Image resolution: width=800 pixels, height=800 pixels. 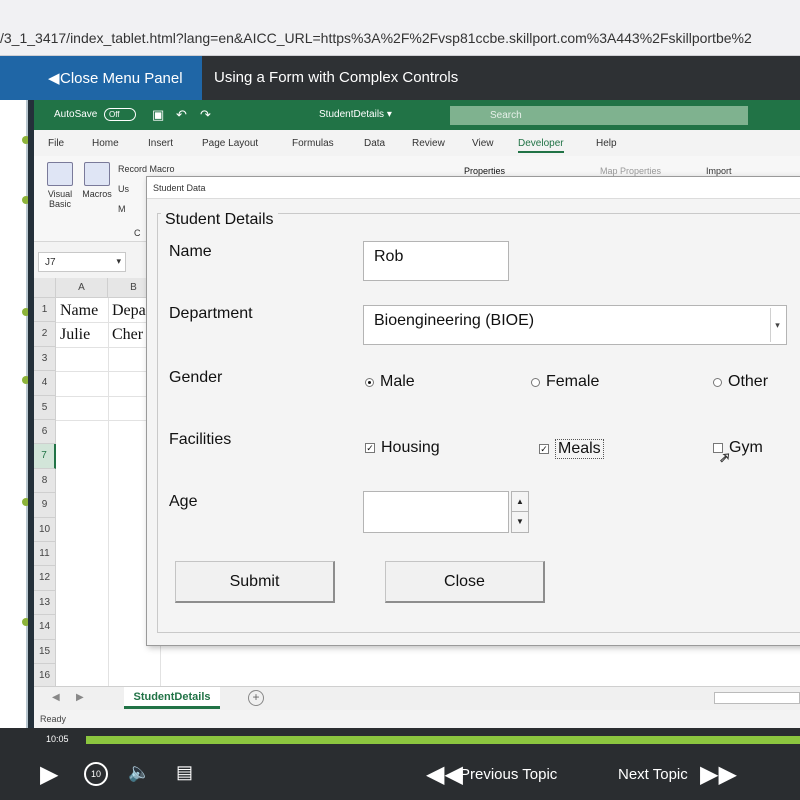 I want to click on spin-up-icon: ▲, so click(x=520, y=502).